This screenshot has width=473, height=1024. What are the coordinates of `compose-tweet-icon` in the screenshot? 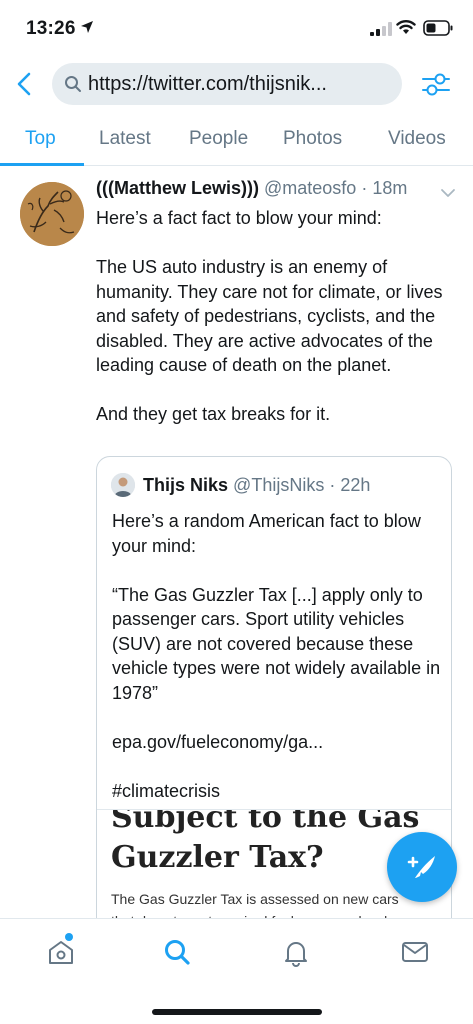 It's located at (421, 867).